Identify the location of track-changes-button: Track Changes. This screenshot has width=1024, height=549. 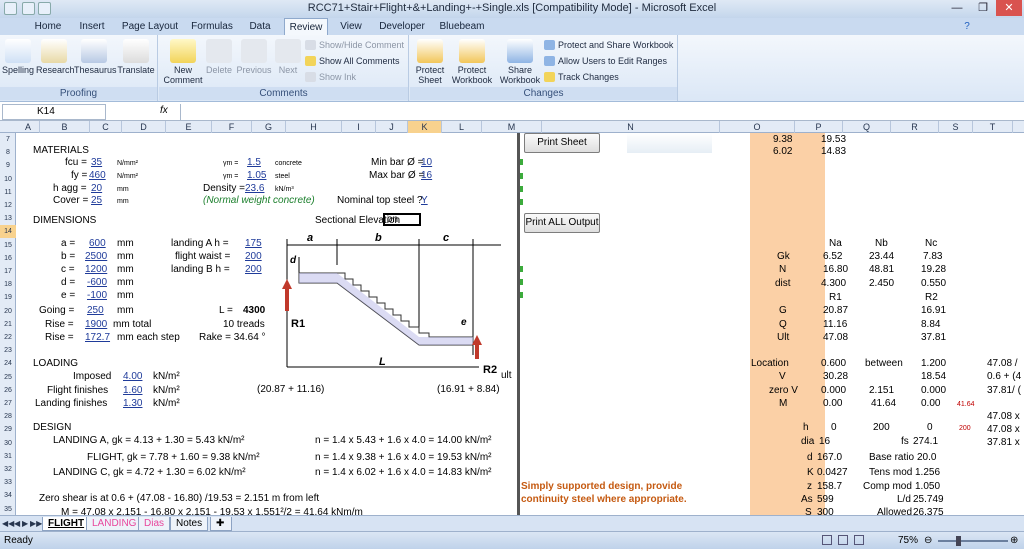
(581, 77).